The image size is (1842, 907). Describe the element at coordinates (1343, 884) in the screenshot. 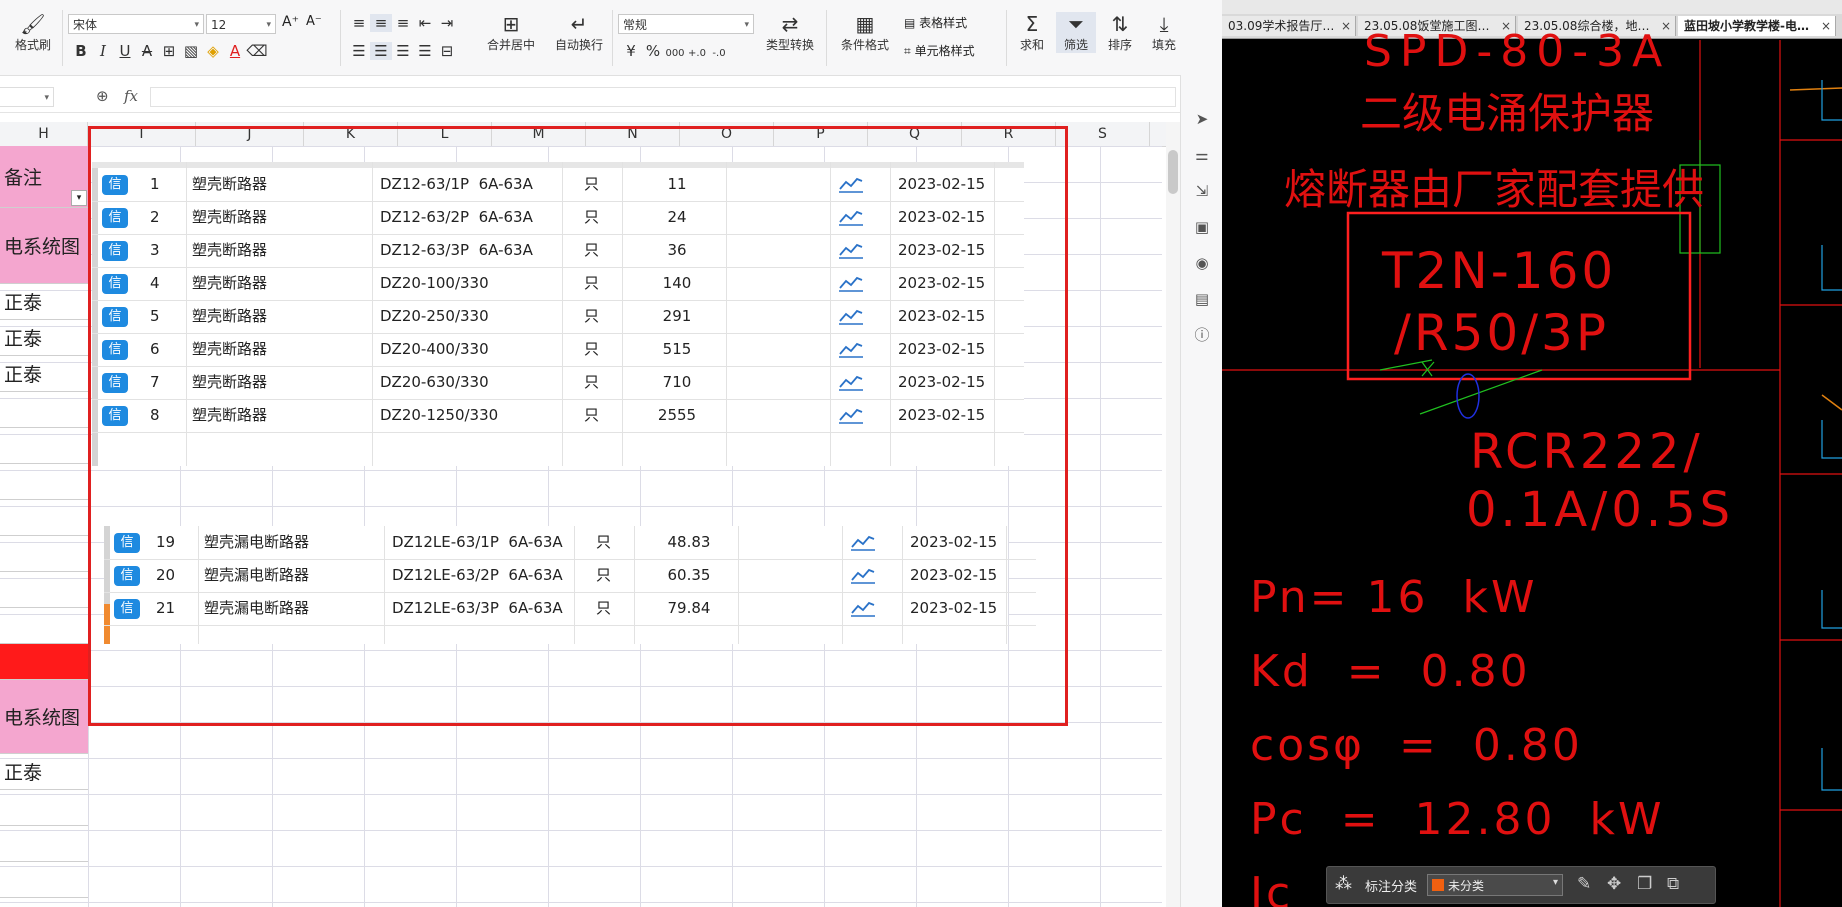

I see `grid-icon: ⁂` at that location.